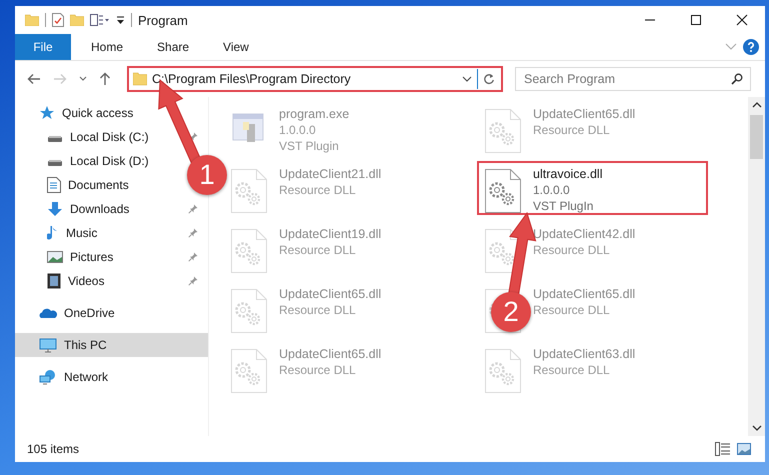  Describe the element at coordinates (43, 47) in the screenshot. I see `file-tab: File` at that location.